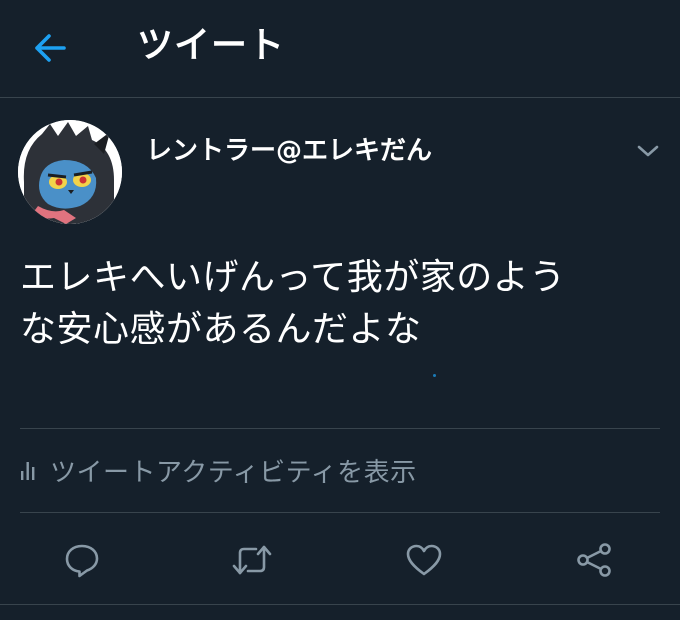 The height and width of the screenshot is (620, 680). Describe the element at coordinates (434, 375) in the screenshot. I see `decorative-dot` at that location.